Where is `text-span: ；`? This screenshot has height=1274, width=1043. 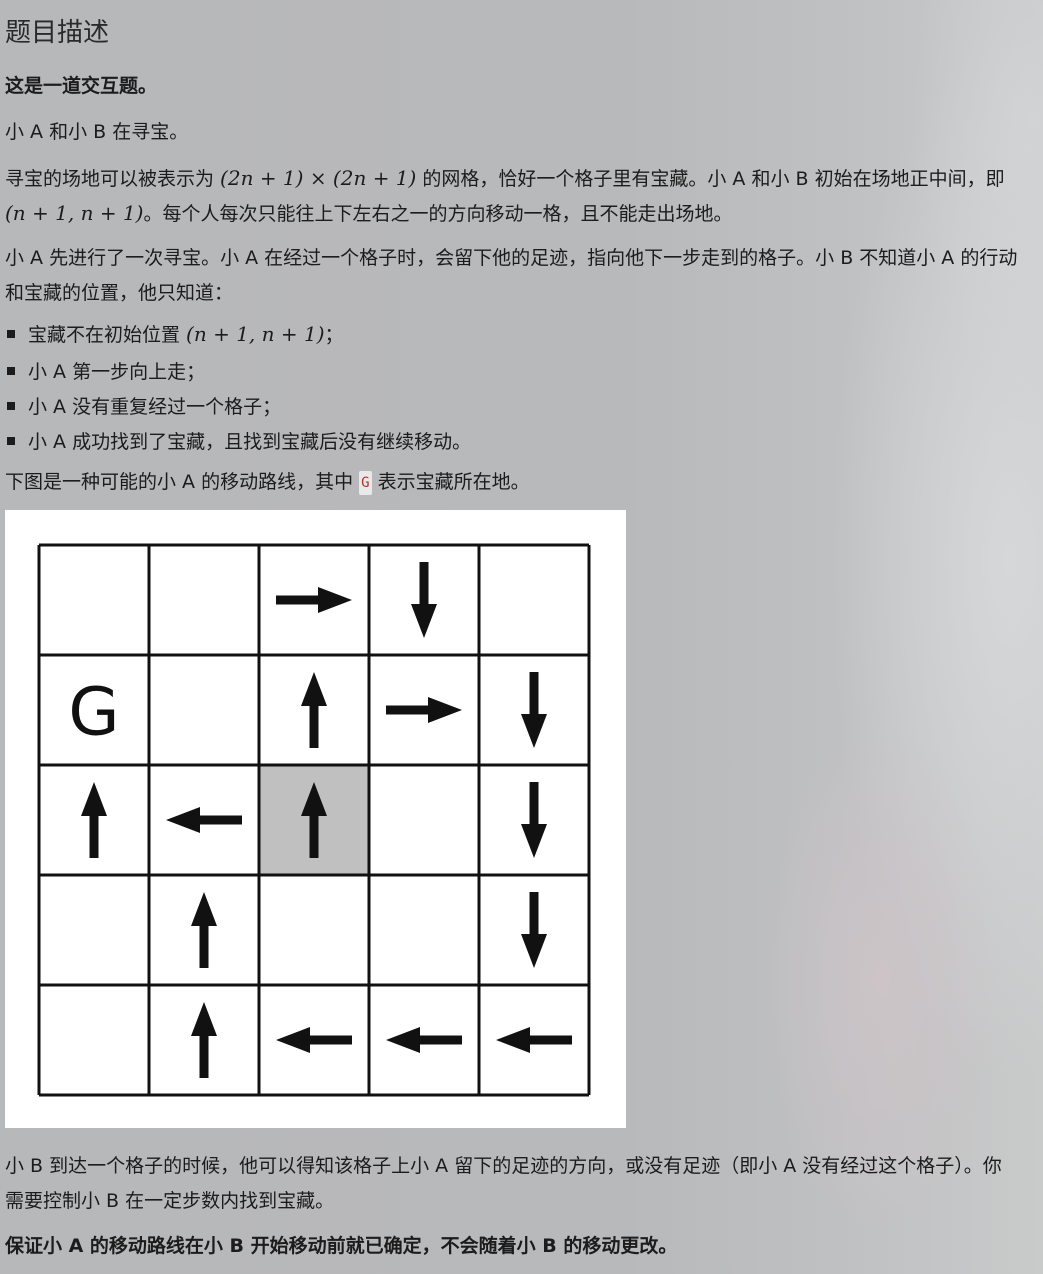 text-span: ； is located at coordinates (334, 335).